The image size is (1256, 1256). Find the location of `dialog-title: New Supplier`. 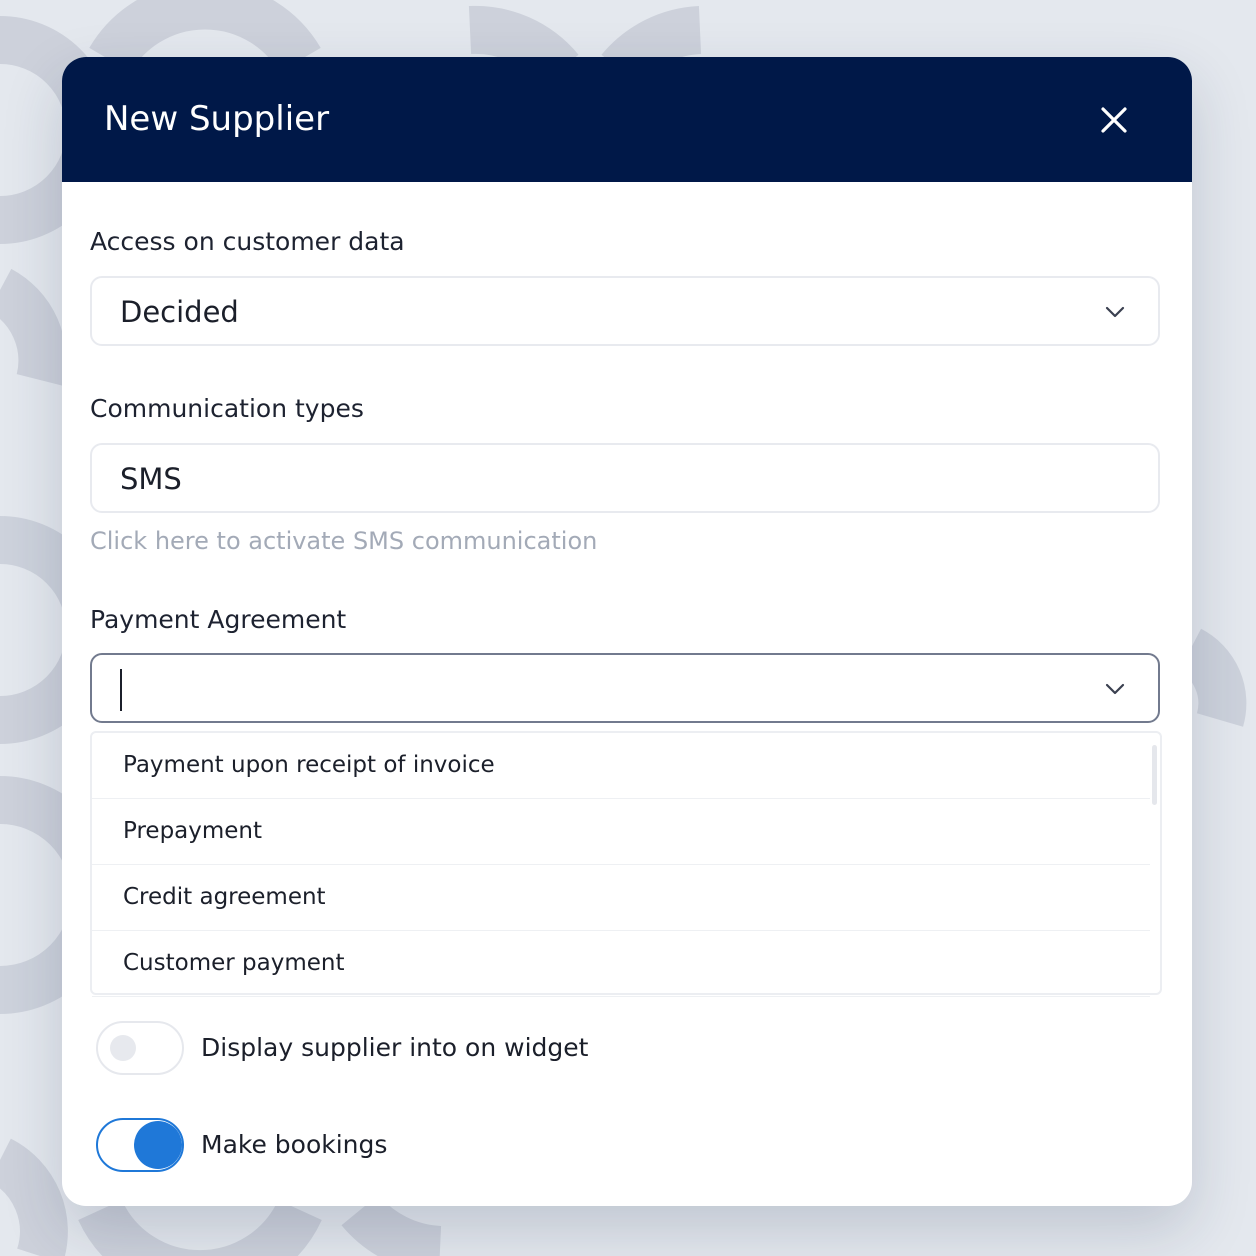

dialog-title: New Supplier is located at coordinates (217, 119).